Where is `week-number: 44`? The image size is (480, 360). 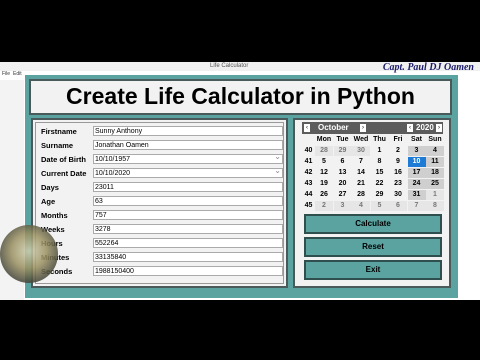 week-number: 44 is located at coordinates (308, 194).